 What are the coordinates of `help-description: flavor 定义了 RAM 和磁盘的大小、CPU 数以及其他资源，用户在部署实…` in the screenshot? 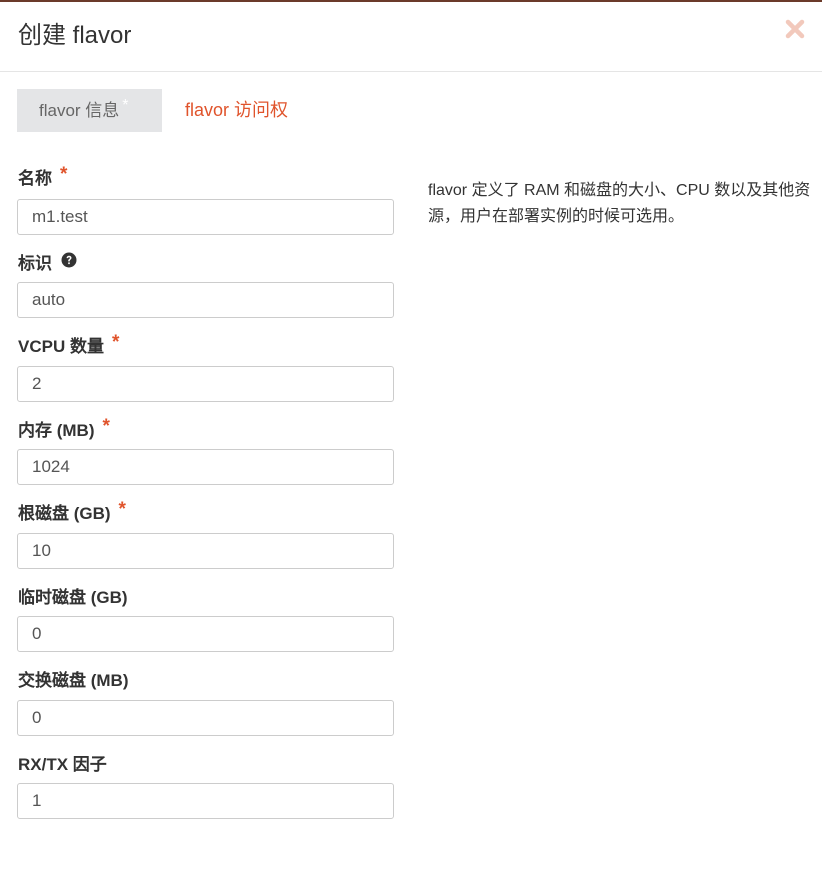 It's located at (619, 203).